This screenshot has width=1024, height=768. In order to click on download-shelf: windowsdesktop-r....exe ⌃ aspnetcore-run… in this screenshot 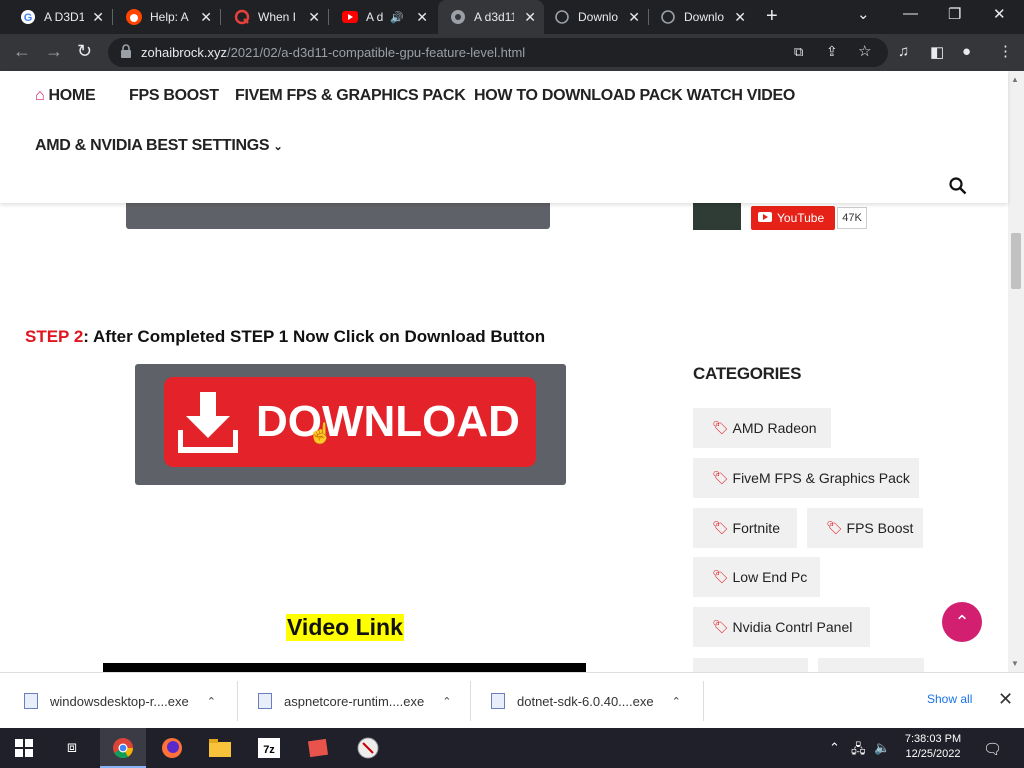, I will do `click(512, 700)`.